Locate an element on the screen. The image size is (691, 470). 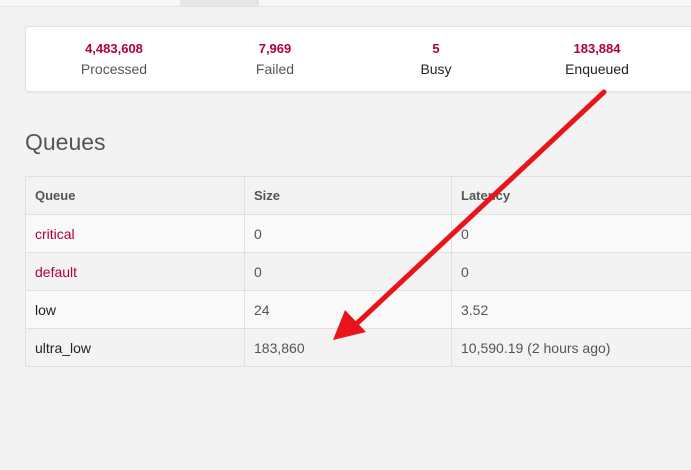
page-title: Queues is located at coordinates (65, 142).